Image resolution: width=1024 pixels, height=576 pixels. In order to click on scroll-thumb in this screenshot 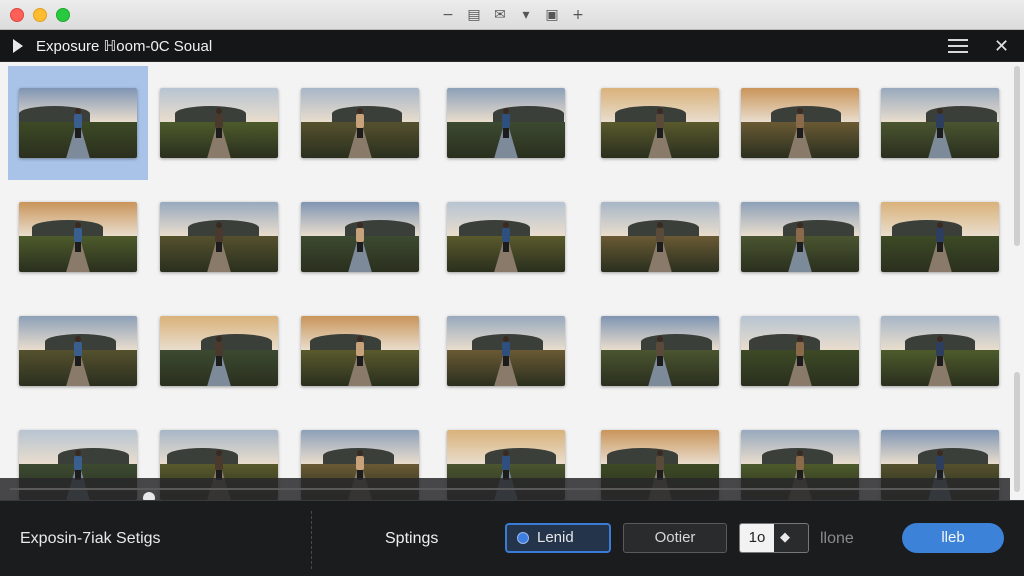, I will do `click(1017, 156)`.